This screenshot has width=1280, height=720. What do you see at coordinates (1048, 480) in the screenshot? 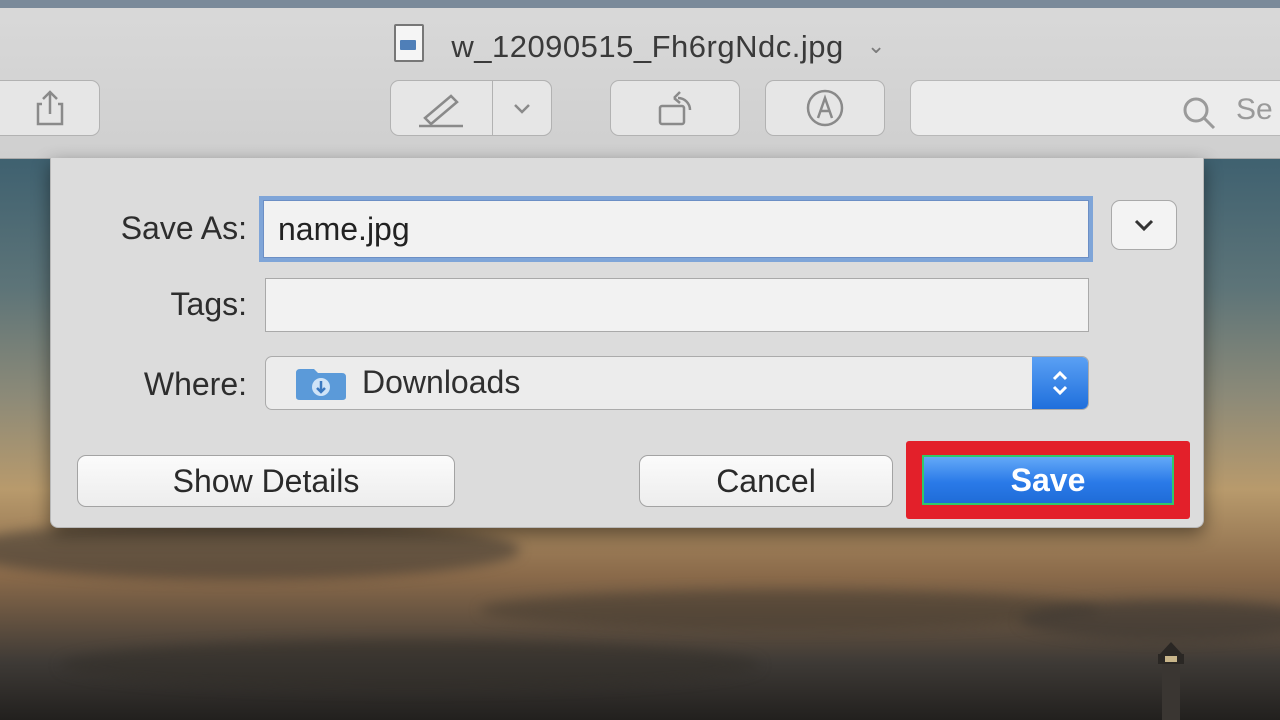
I see `save-button: Save` at bounding box center [1048, 480].